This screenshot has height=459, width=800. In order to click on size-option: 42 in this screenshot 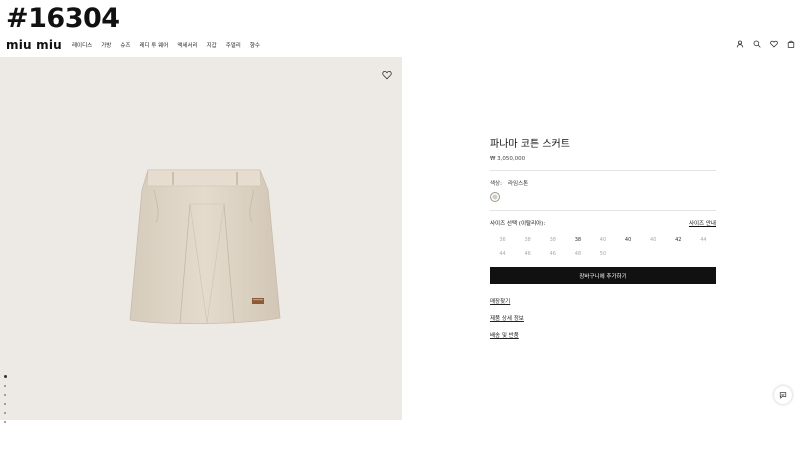, I will do `click(678, 240)`.